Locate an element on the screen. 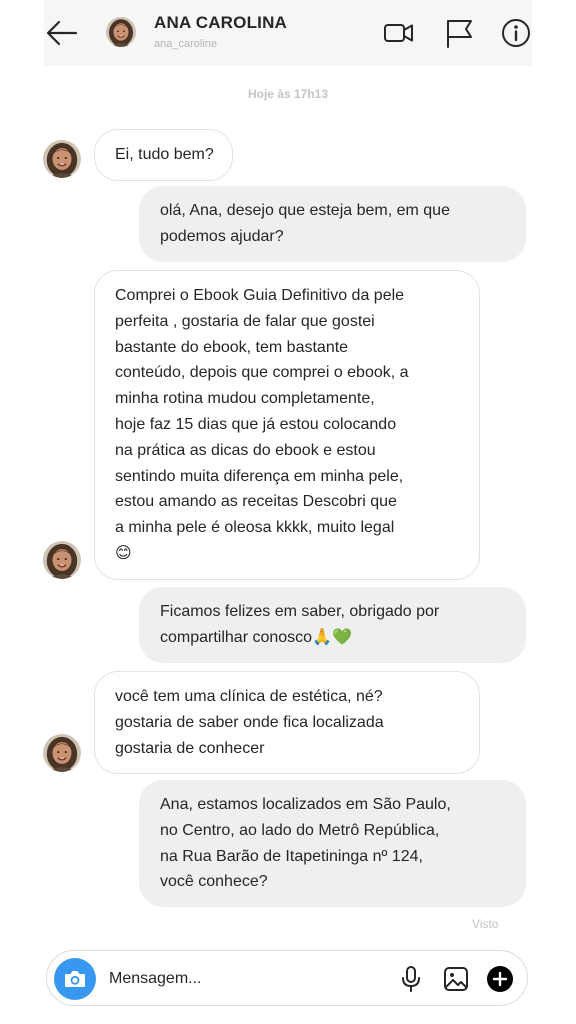  message-line: olá, Ana, desejo que esteja bem, em que is located at coordinates (305, 210).